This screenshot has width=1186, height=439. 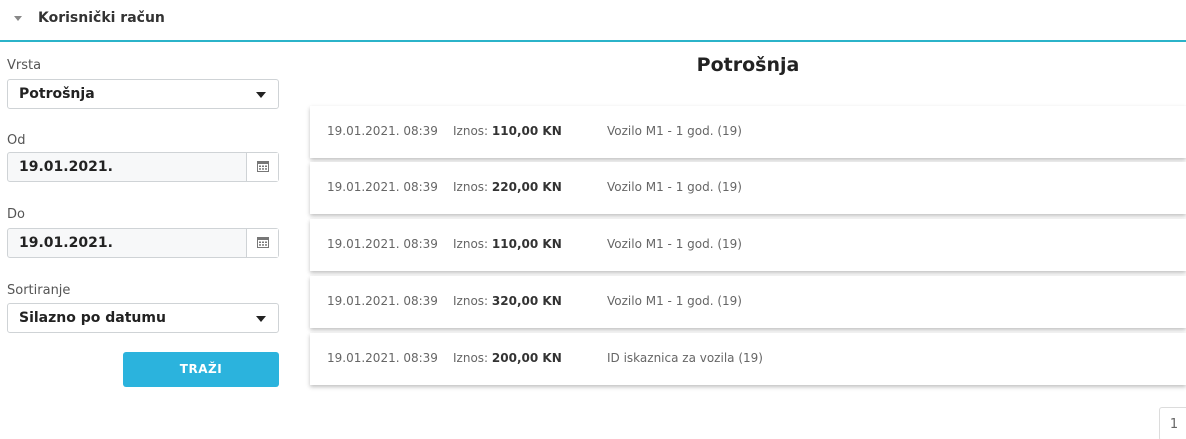 I want to click on from-date-input: 19.01.2021., so click(x=143, y=167).